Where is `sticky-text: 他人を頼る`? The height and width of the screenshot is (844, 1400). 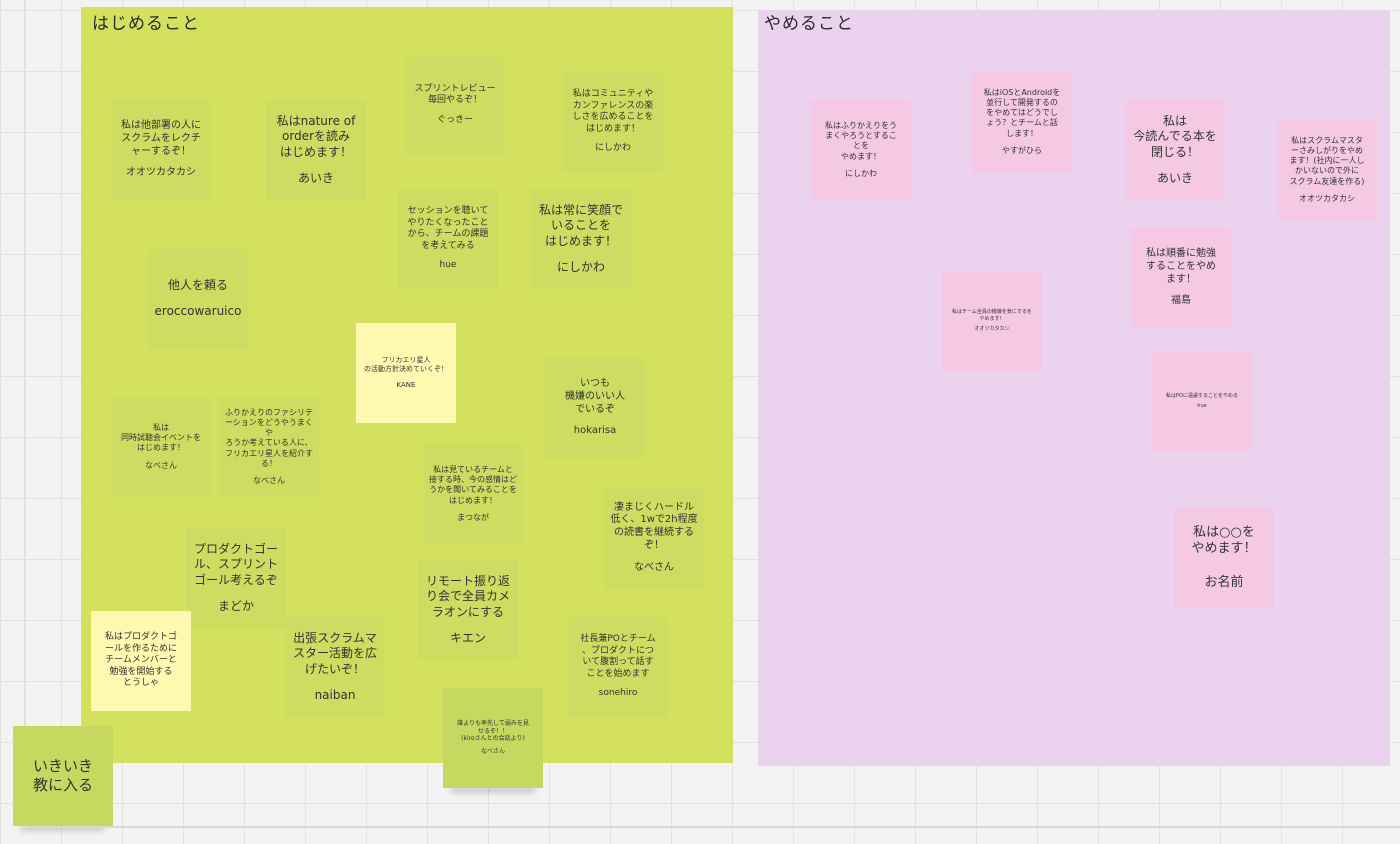 sticky-text: 他人を頼る is located at coordinates (197, 285).